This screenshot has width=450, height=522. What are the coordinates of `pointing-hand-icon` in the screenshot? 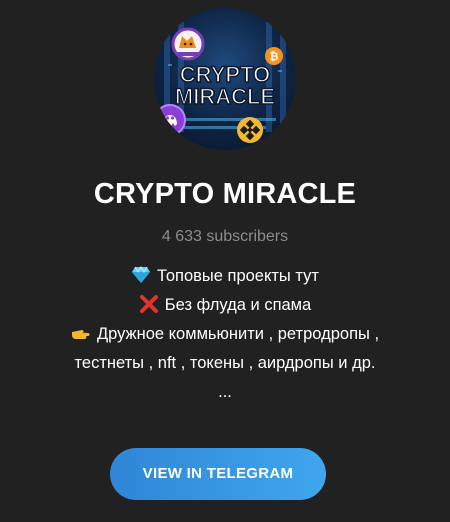 It's located at (81, 333).